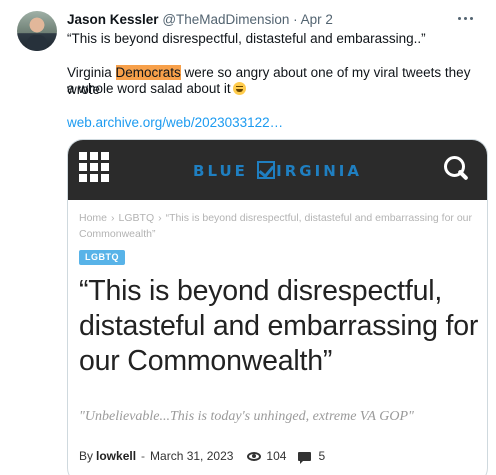  I want to click on body-text-start: Virginia, so click(91, 72).